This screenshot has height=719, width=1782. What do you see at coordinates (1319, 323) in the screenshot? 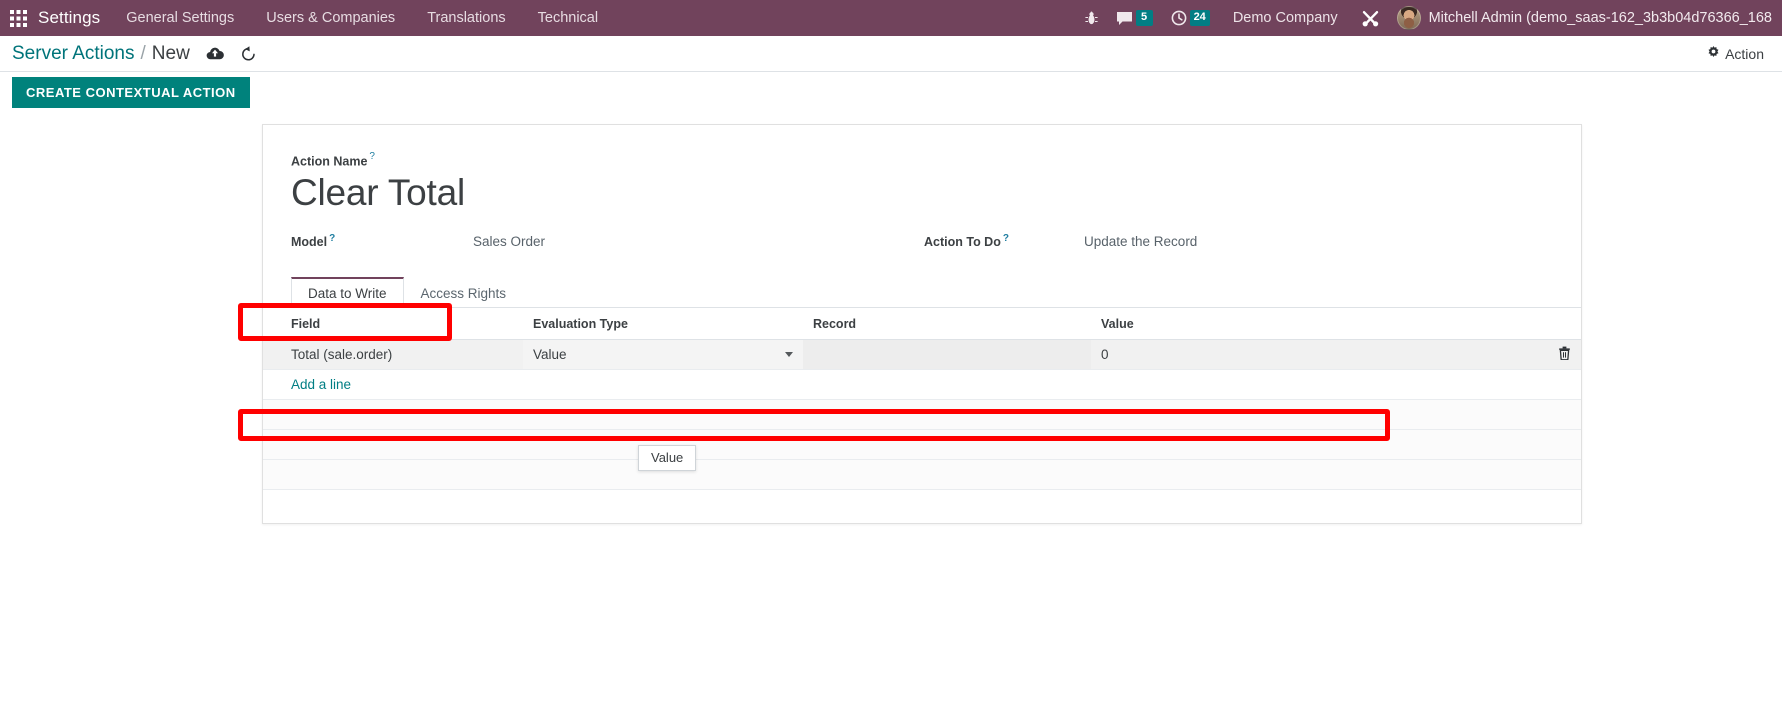
I see `column-header-value: Value` at bounding box center [1319, 323].